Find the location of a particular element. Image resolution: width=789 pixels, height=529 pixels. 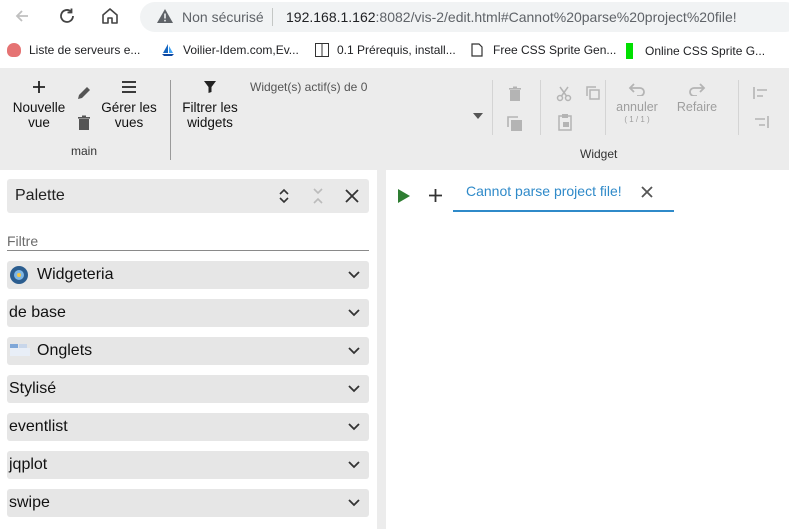

palette-group-label: Onglets is located at coordinates (65, 350).